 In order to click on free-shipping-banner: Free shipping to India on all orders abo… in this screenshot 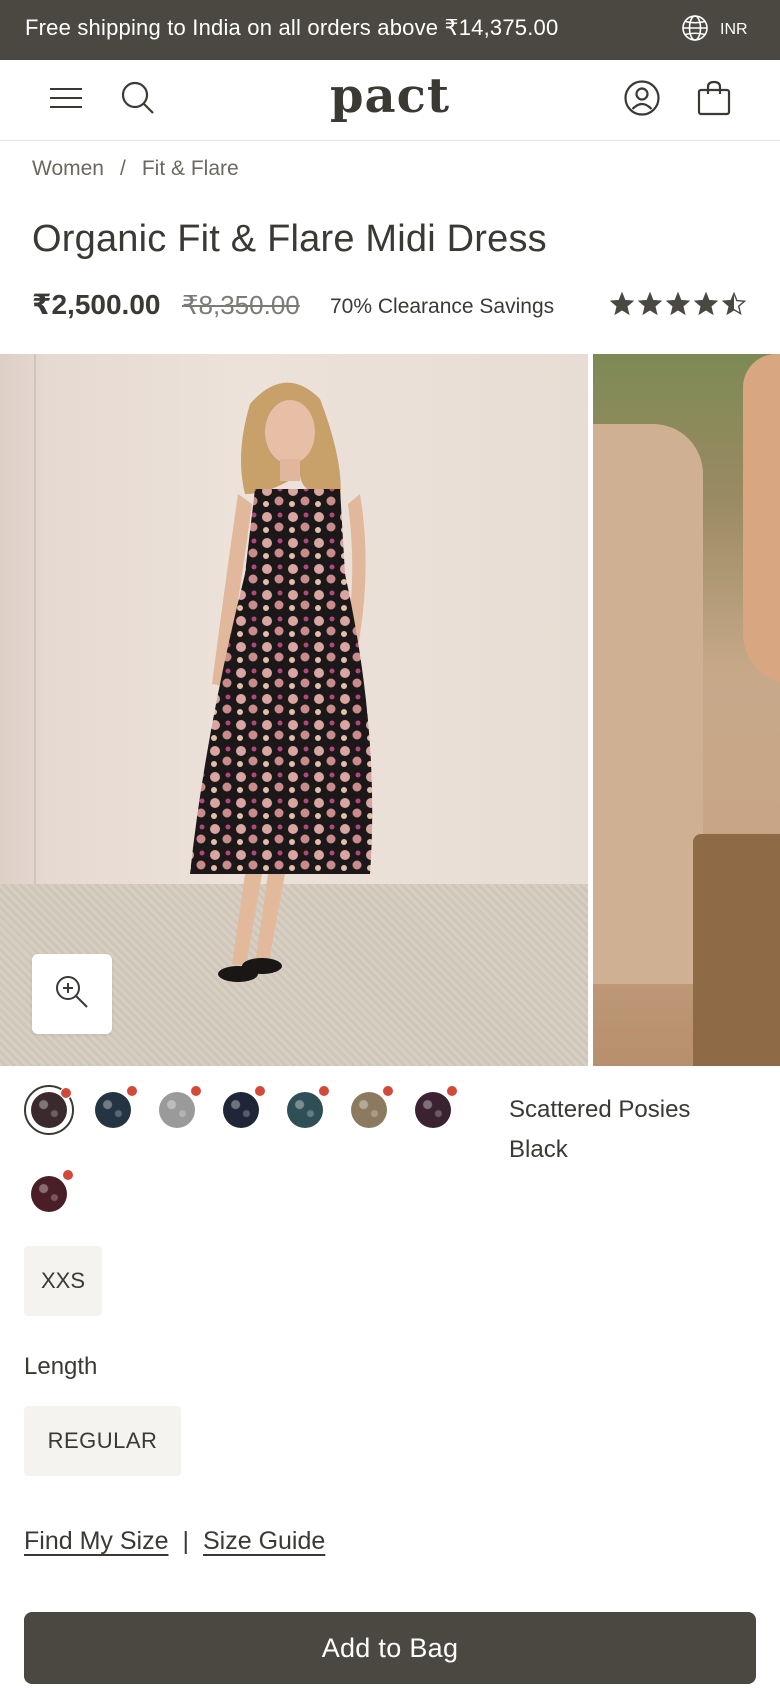, I will do `click(292, 27)`.